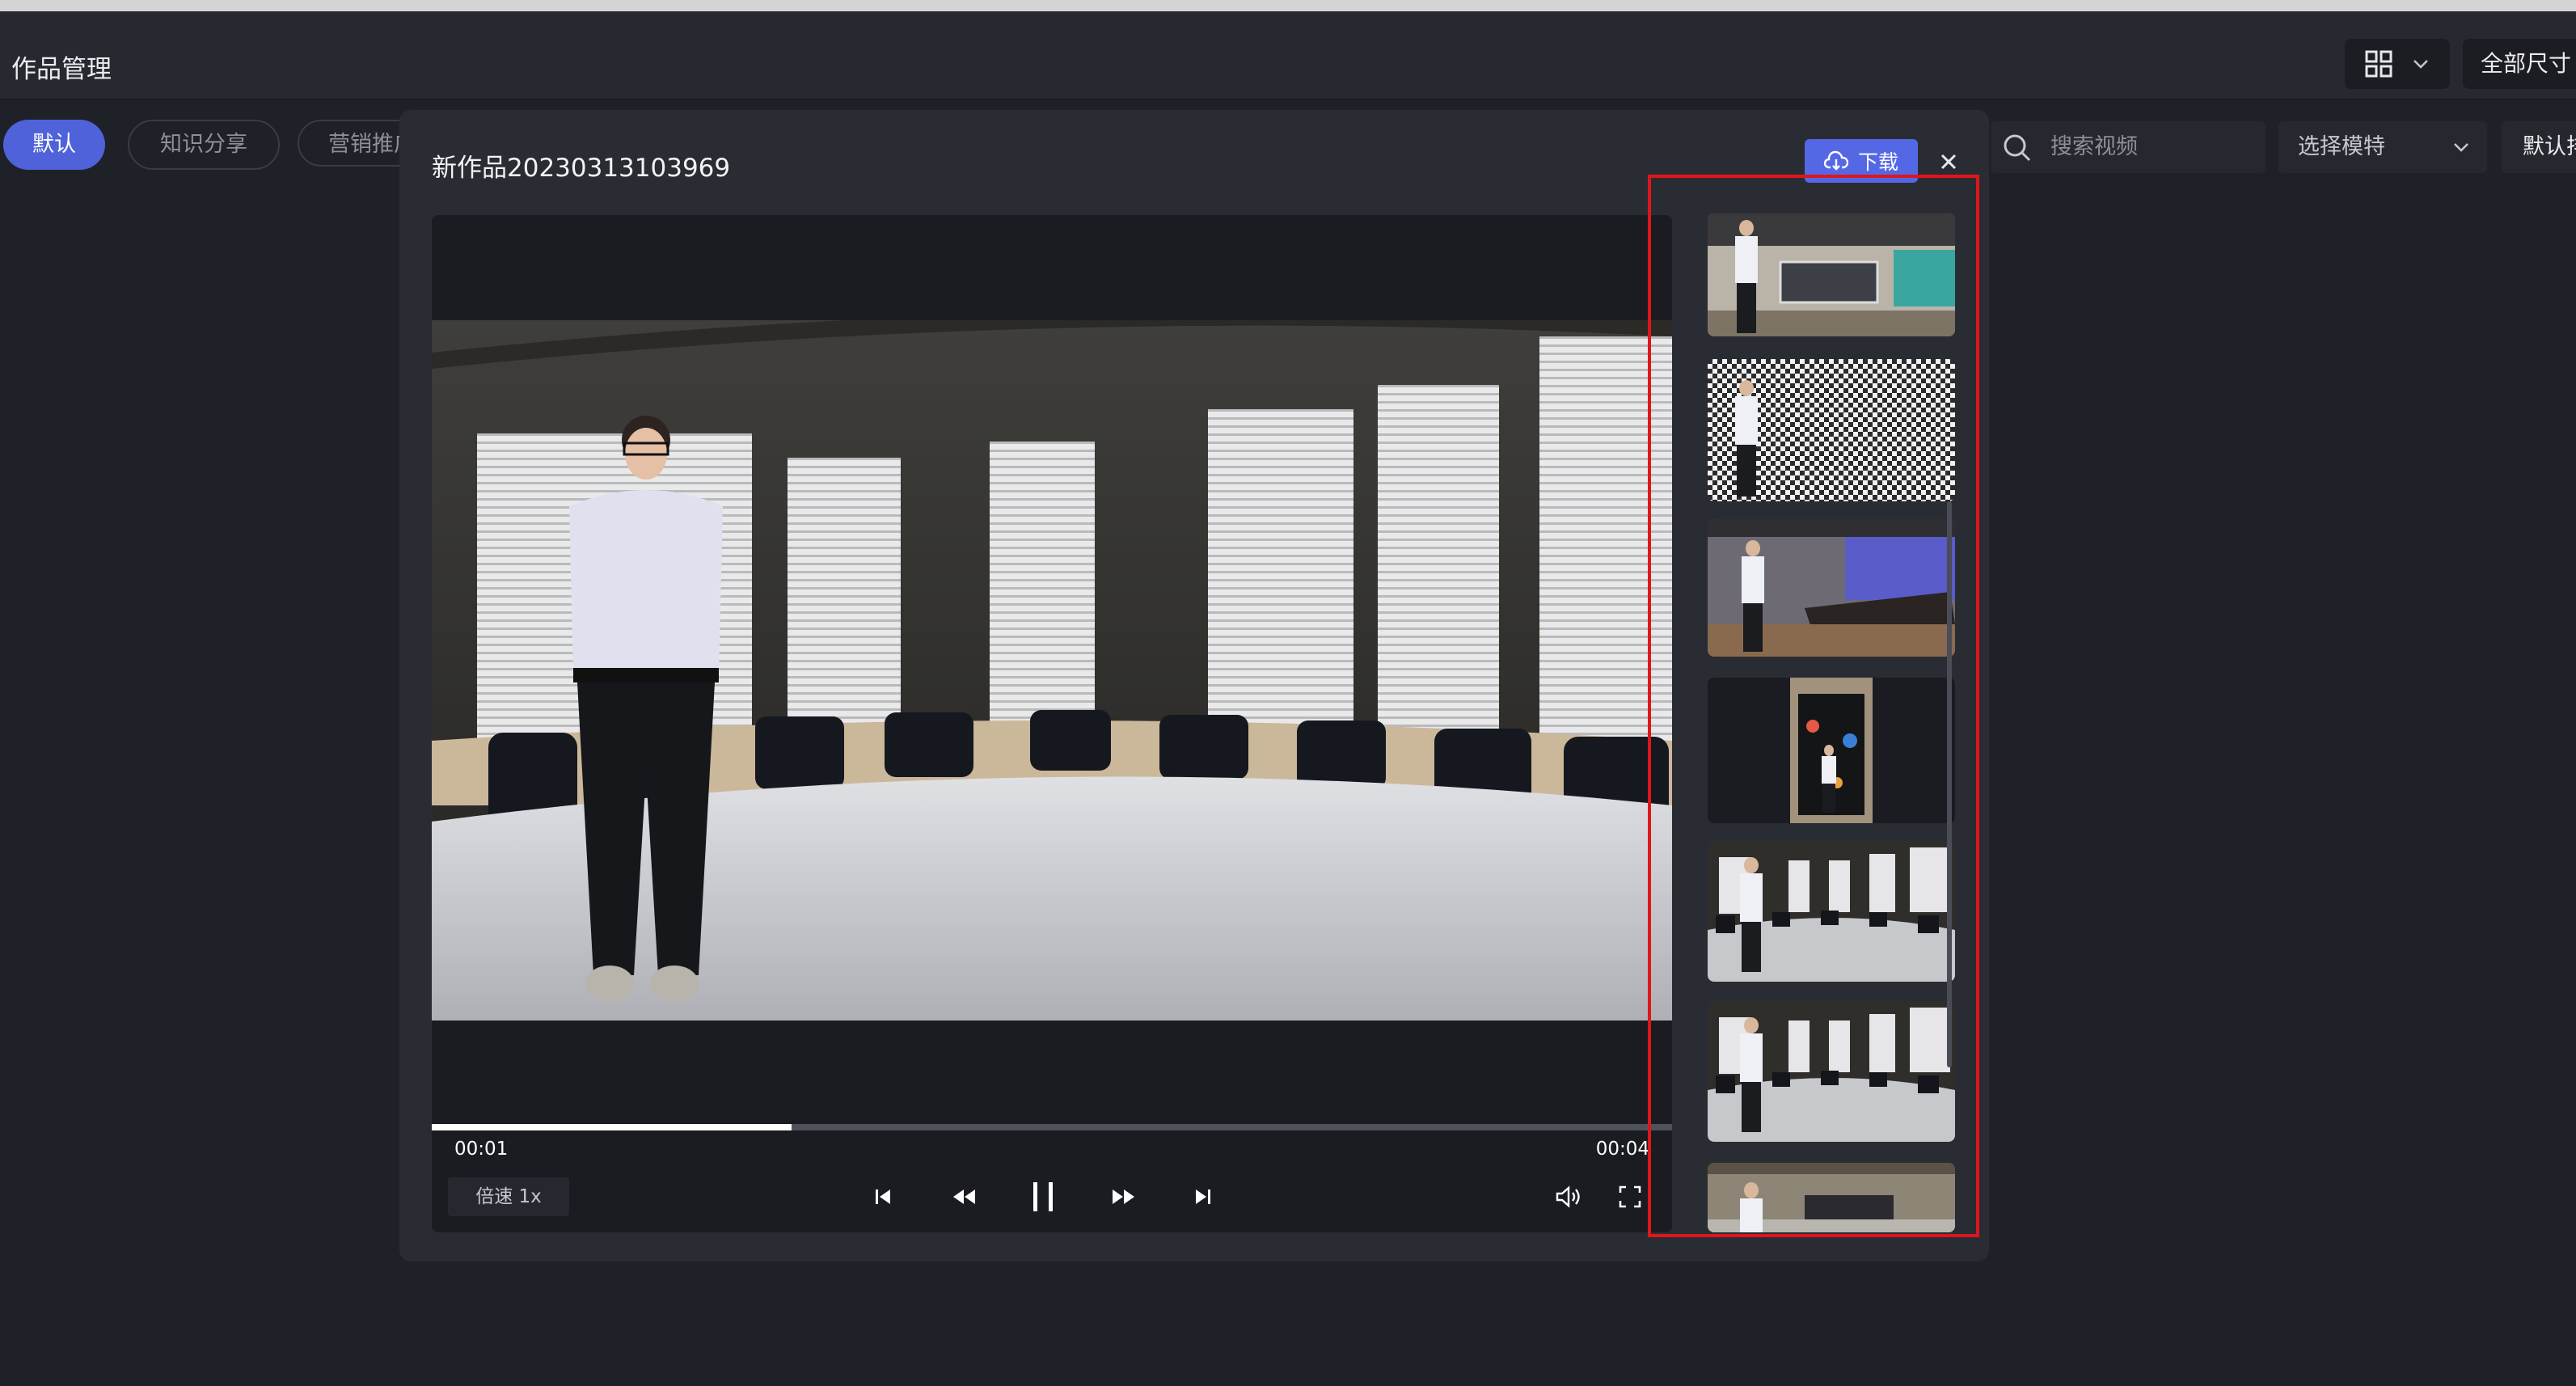 The width and height of the screenshot is (2576, 1386). What do you see at coordinates (1835, 160) in the screenshot?
I see `cloud-download-icon` at bounding box center [1835, 160].